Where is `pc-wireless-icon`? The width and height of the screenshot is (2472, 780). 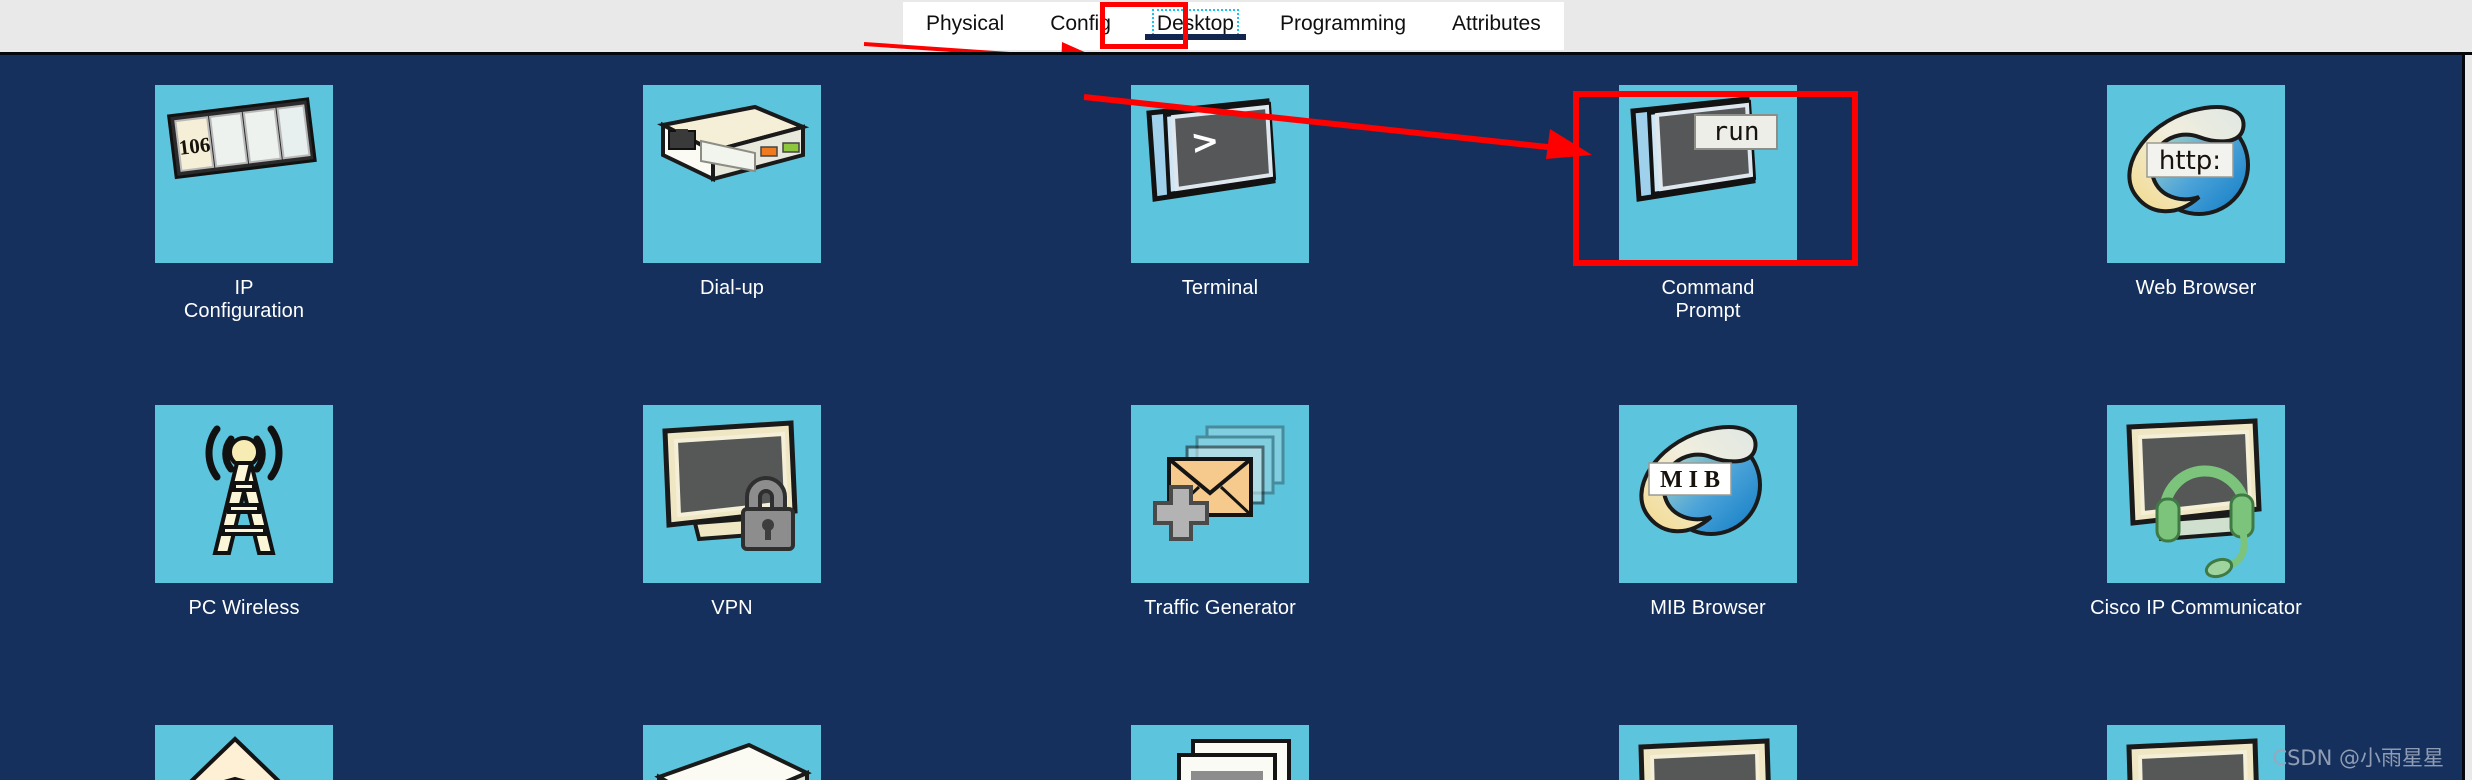 pc-wireless-icon is located at coordinates (244, 490).